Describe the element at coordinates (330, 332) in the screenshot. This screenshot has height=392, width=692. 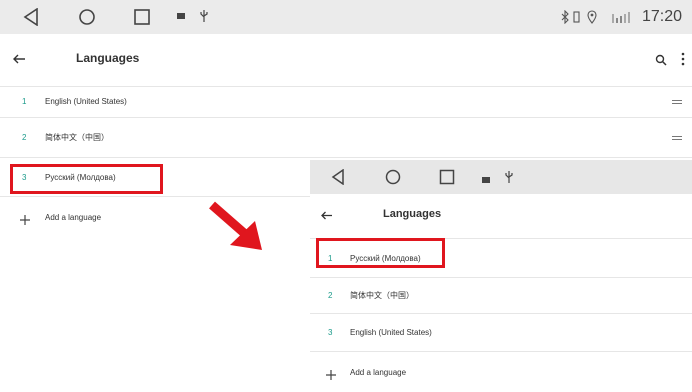
I see `language-number: 3` at that location.